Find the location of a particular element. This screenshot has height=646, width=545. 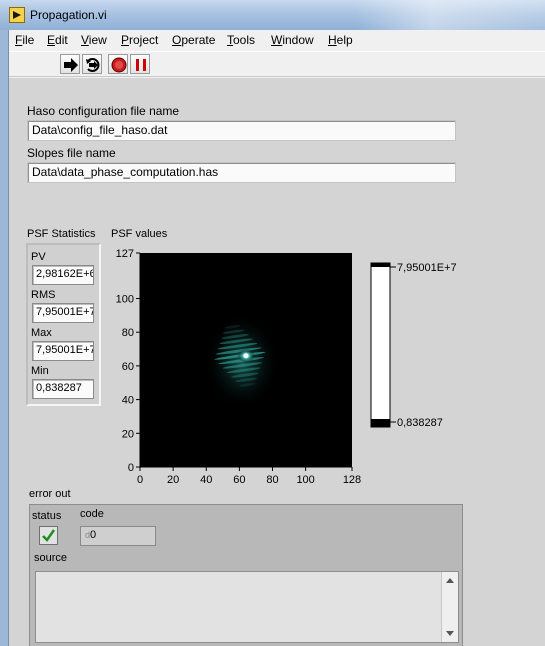

y-tick-label: 0 is located at coordinates (131, 468).